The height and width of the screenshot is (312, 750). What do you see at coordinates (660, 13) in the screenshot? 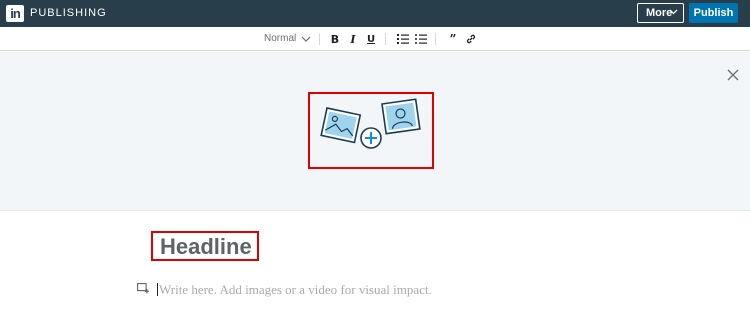
I see `more-button: More` at bounding box center [660, 13].